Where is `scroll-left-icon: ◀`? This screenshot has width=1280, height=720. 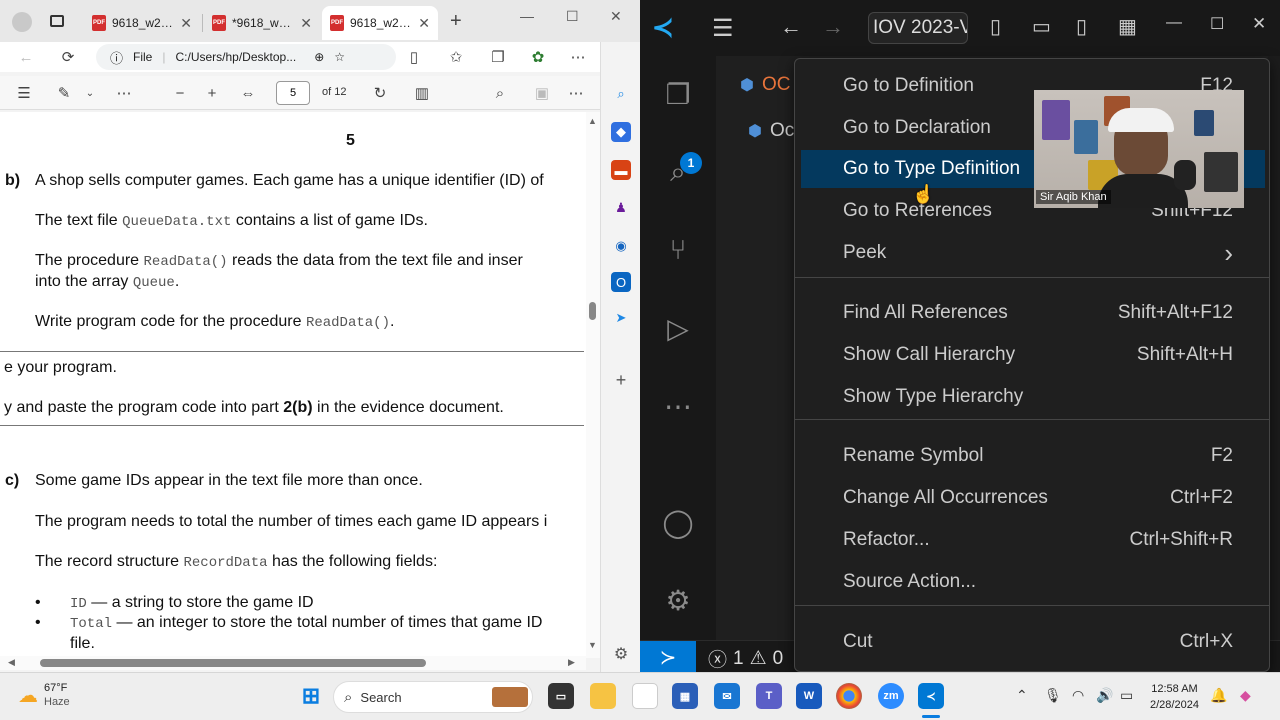 scroll-left-icon: ◀ is located at coordinates (11, 662).